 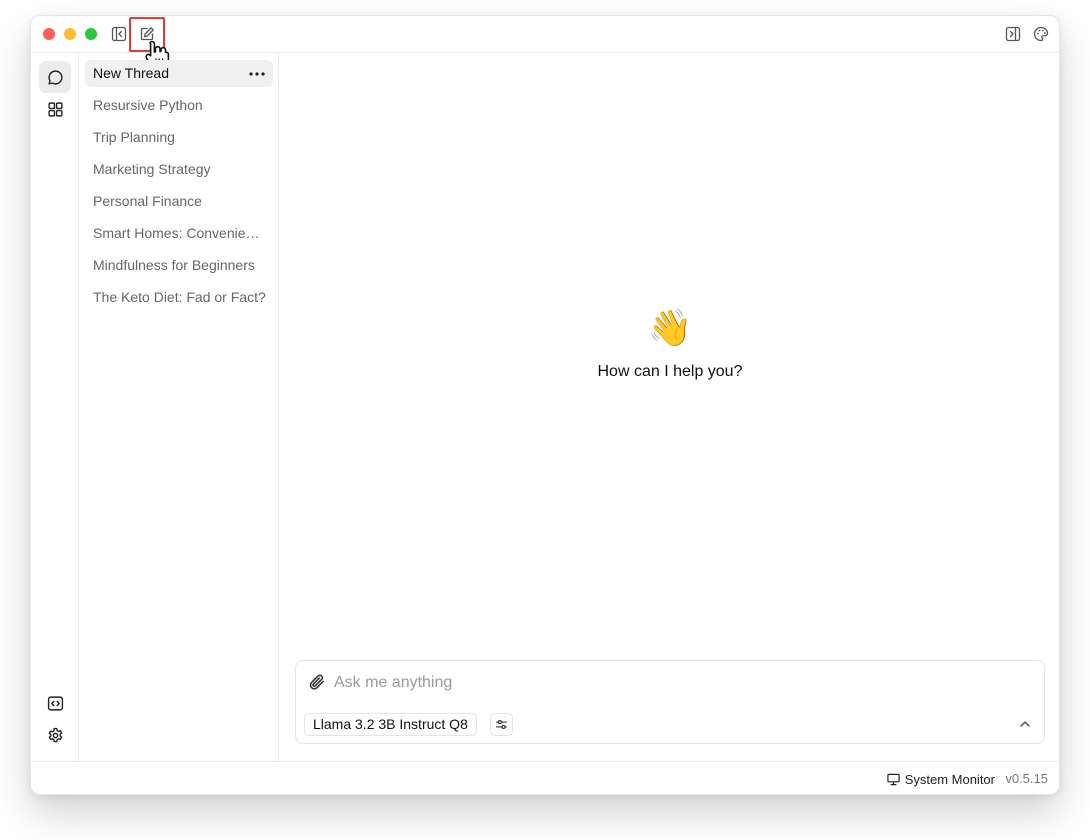 What do you see at coordinates (1026, 778) in the screenshot?
I see `app-version: v0.5.15` at bounding box center [1026, 778].